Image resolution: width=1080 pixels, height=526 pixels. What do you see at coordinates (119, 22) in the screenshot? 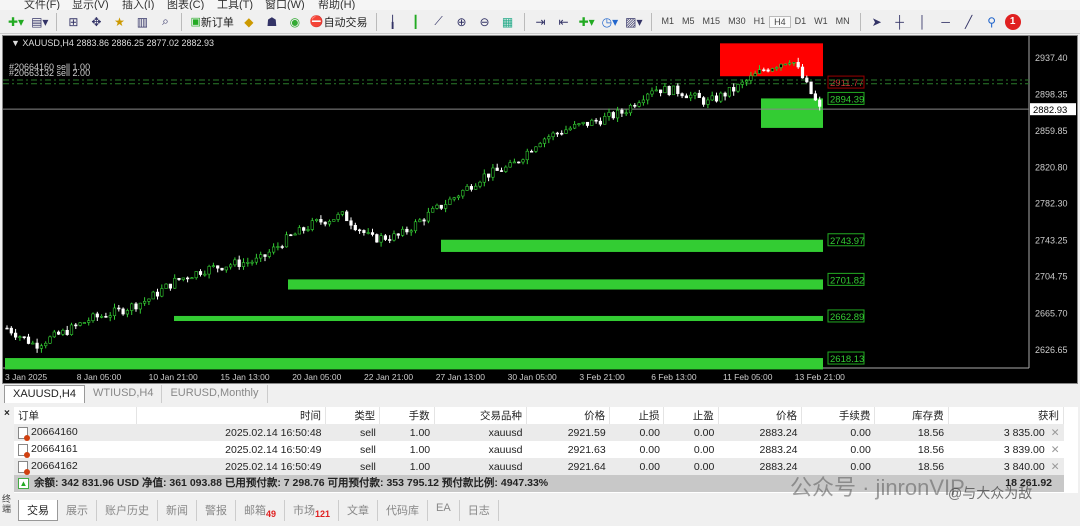
I see `navigator-icon: ★` at bounding box center [119, 22].